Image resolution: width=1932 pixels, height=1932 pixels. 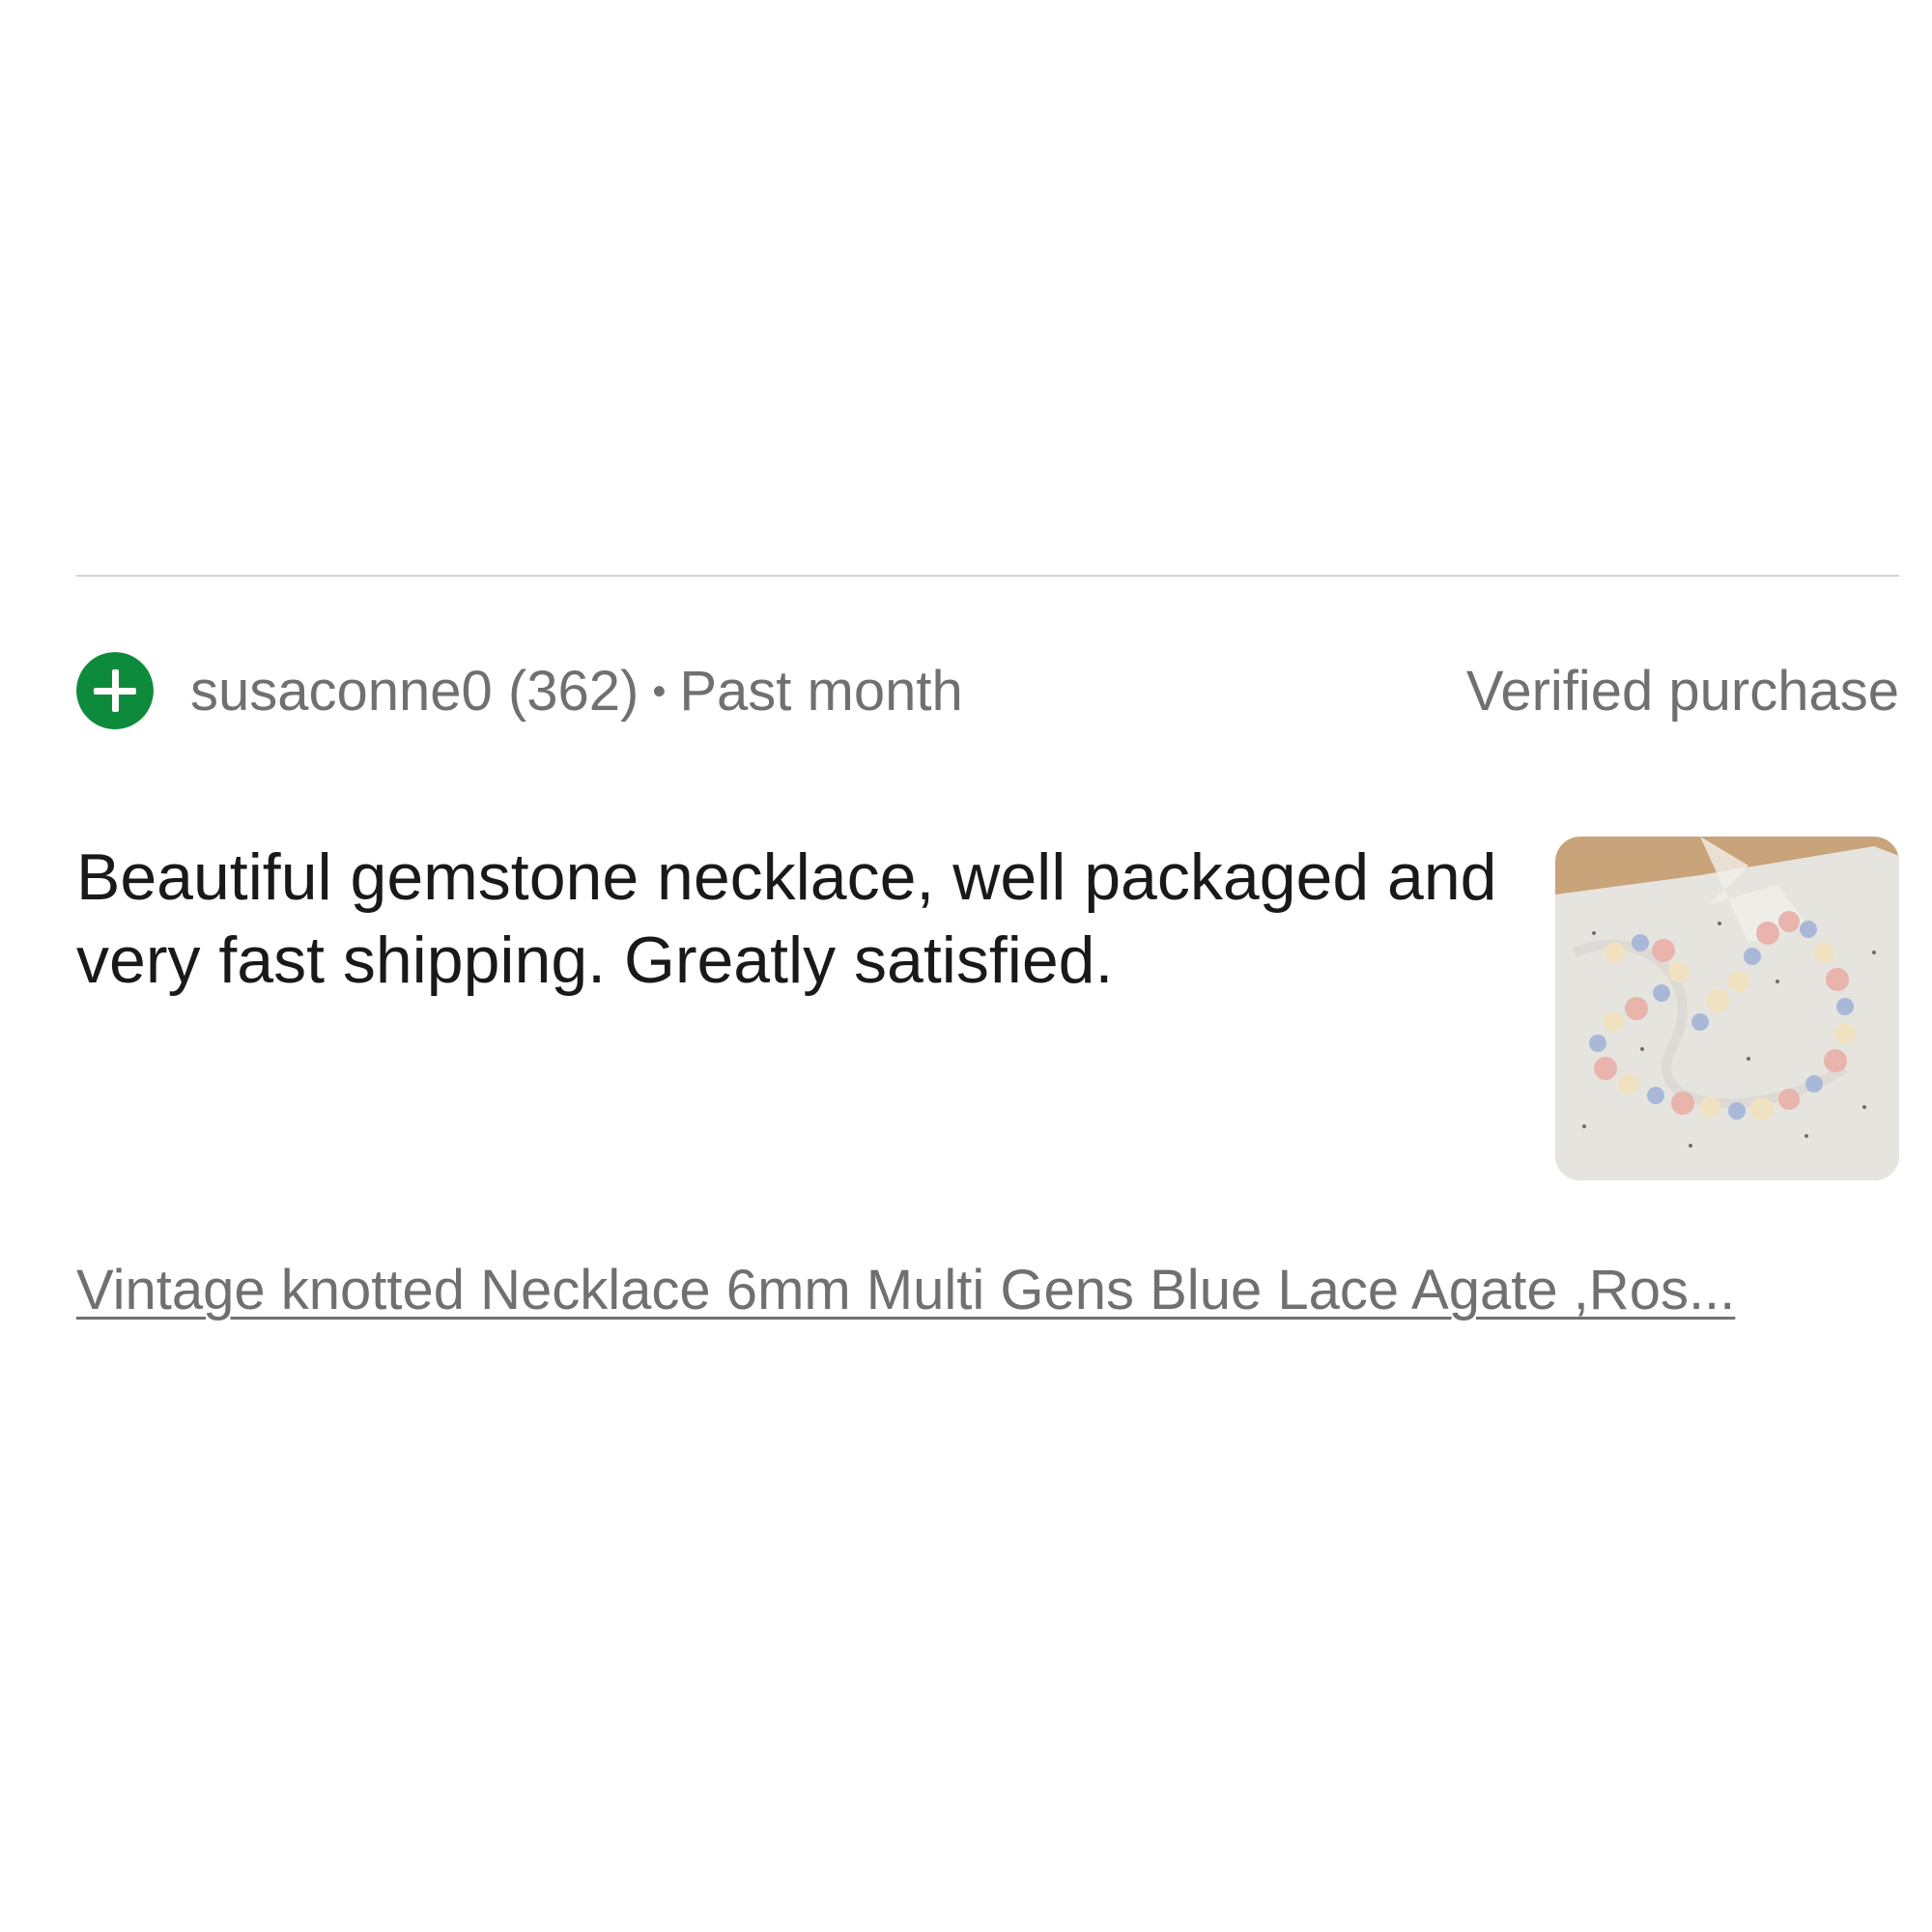 I want to click on positive-feedback-plus-icon, so click(x=115, y=690).